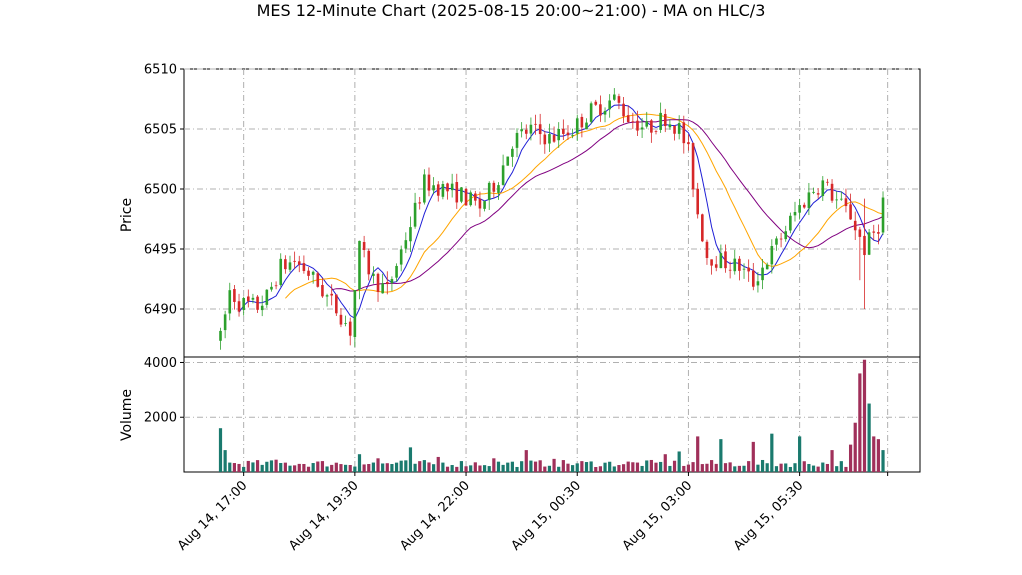 The width and height of the screenshot is (1022, 575). What do you see at coordinates (160, 310) in the screenshot?
I see `price-y-tick-label: 6490` at bounding box center [160, 310].